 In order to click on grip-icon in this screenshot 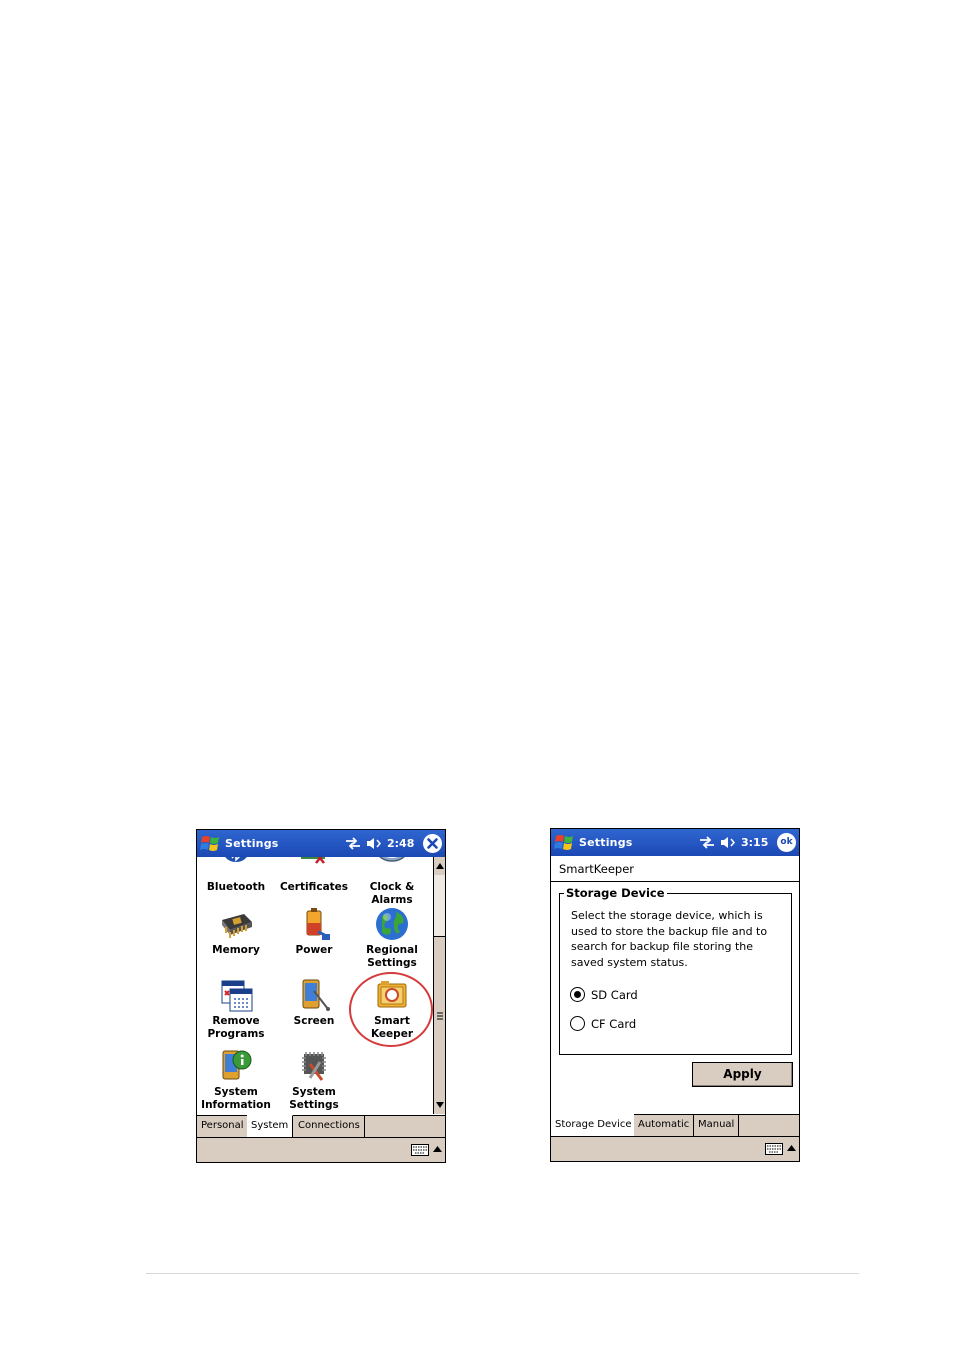, I will do `click(440, 1016)`.